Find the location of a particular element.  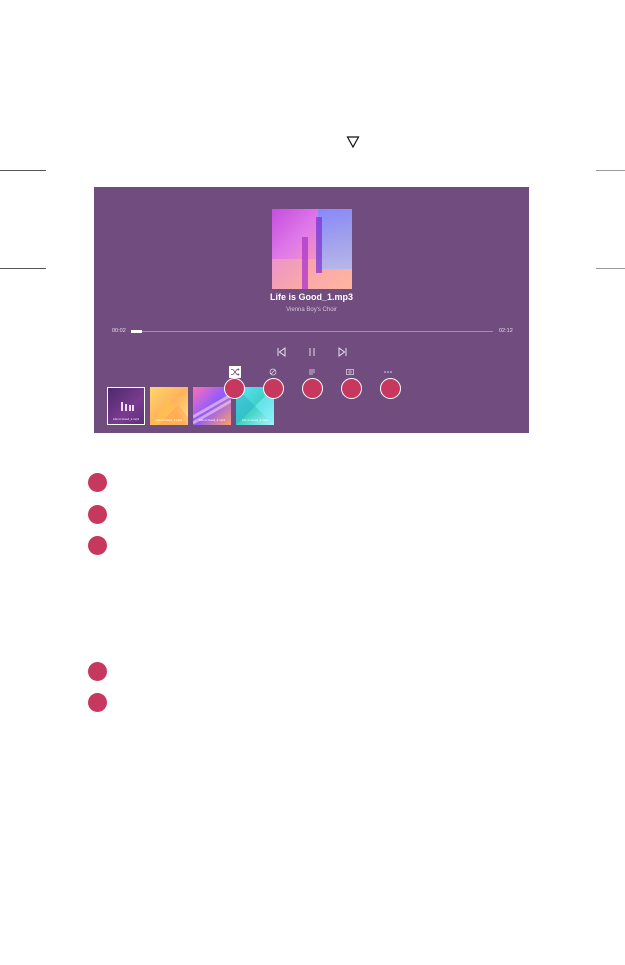

page-margin-line-top is located at coordinates (23, 170).